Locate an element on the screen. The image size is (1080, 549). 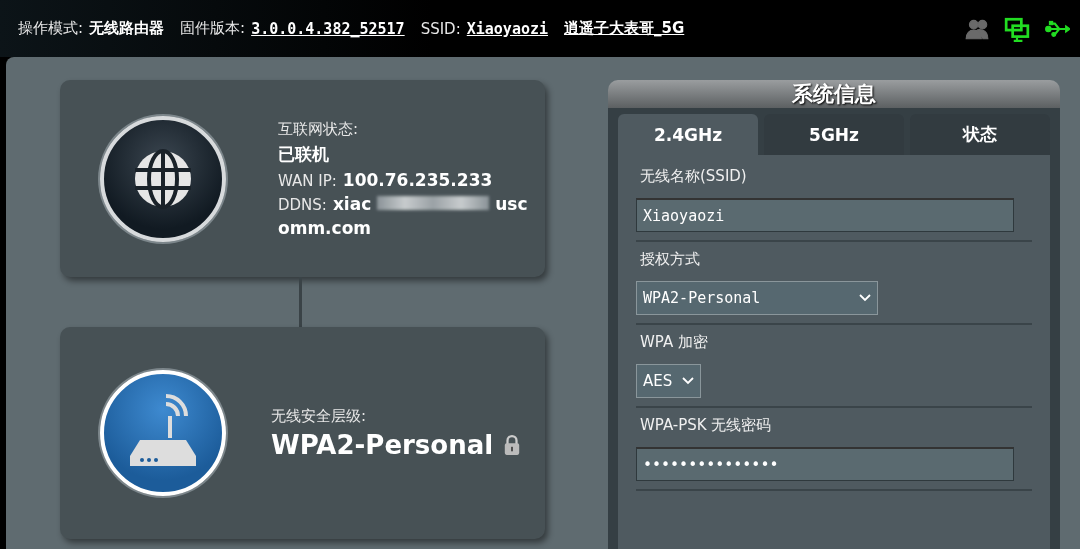
security-level-label: 无线安全层级: is located at coordinates (319, 416).